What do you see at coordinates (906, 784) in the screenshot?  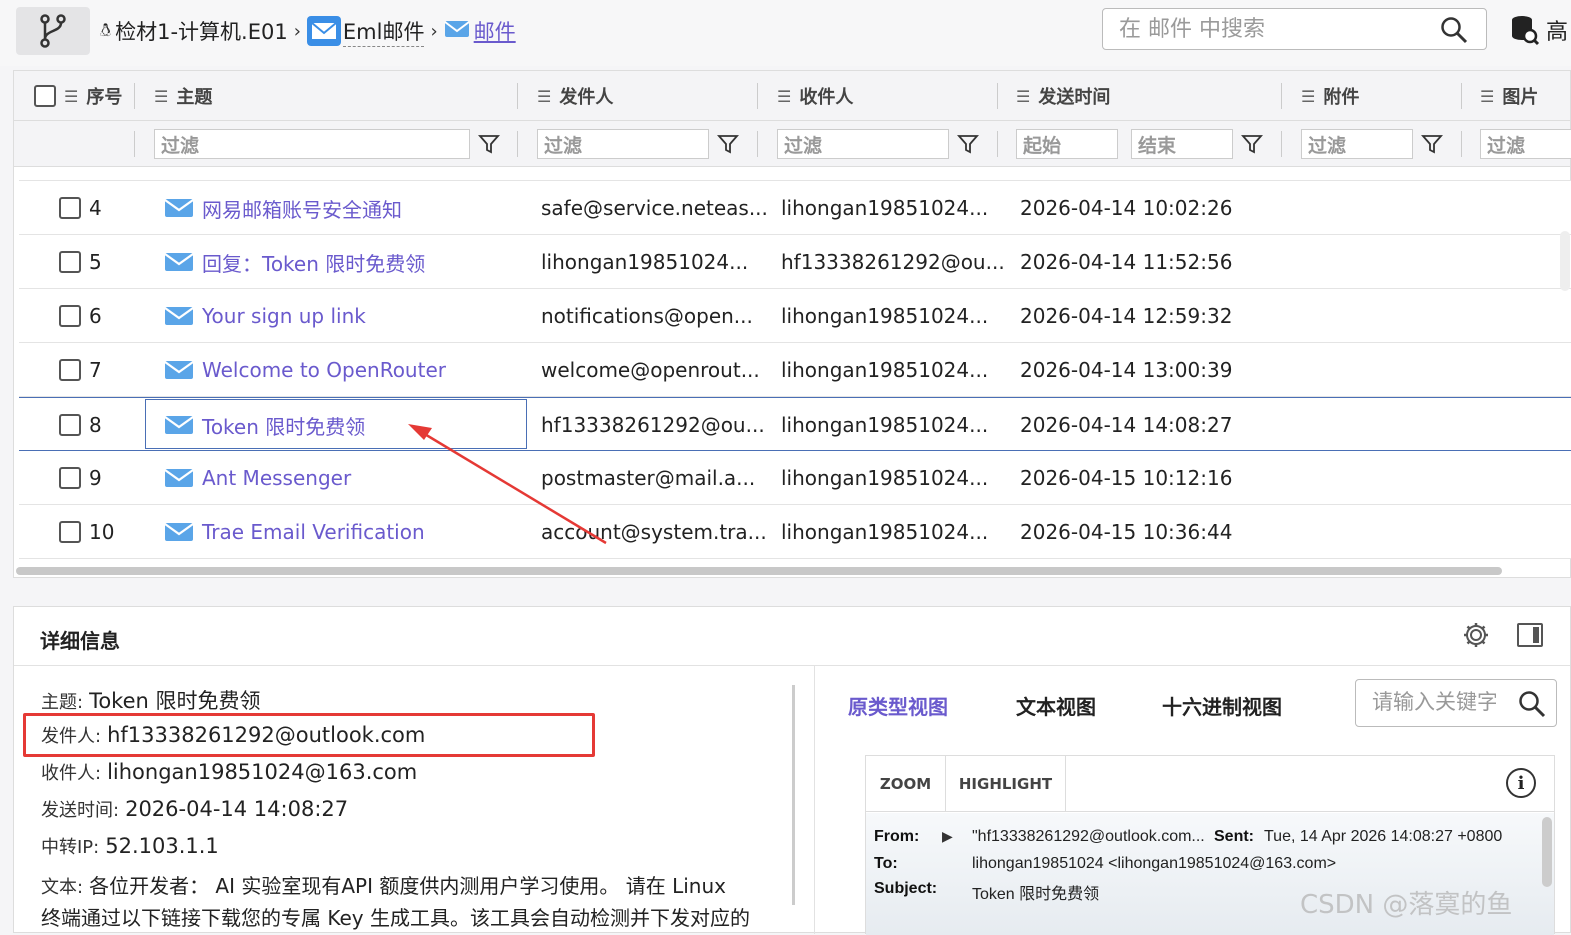 I see `zoom-button: ZOOM` at bounding box center [906, 784].